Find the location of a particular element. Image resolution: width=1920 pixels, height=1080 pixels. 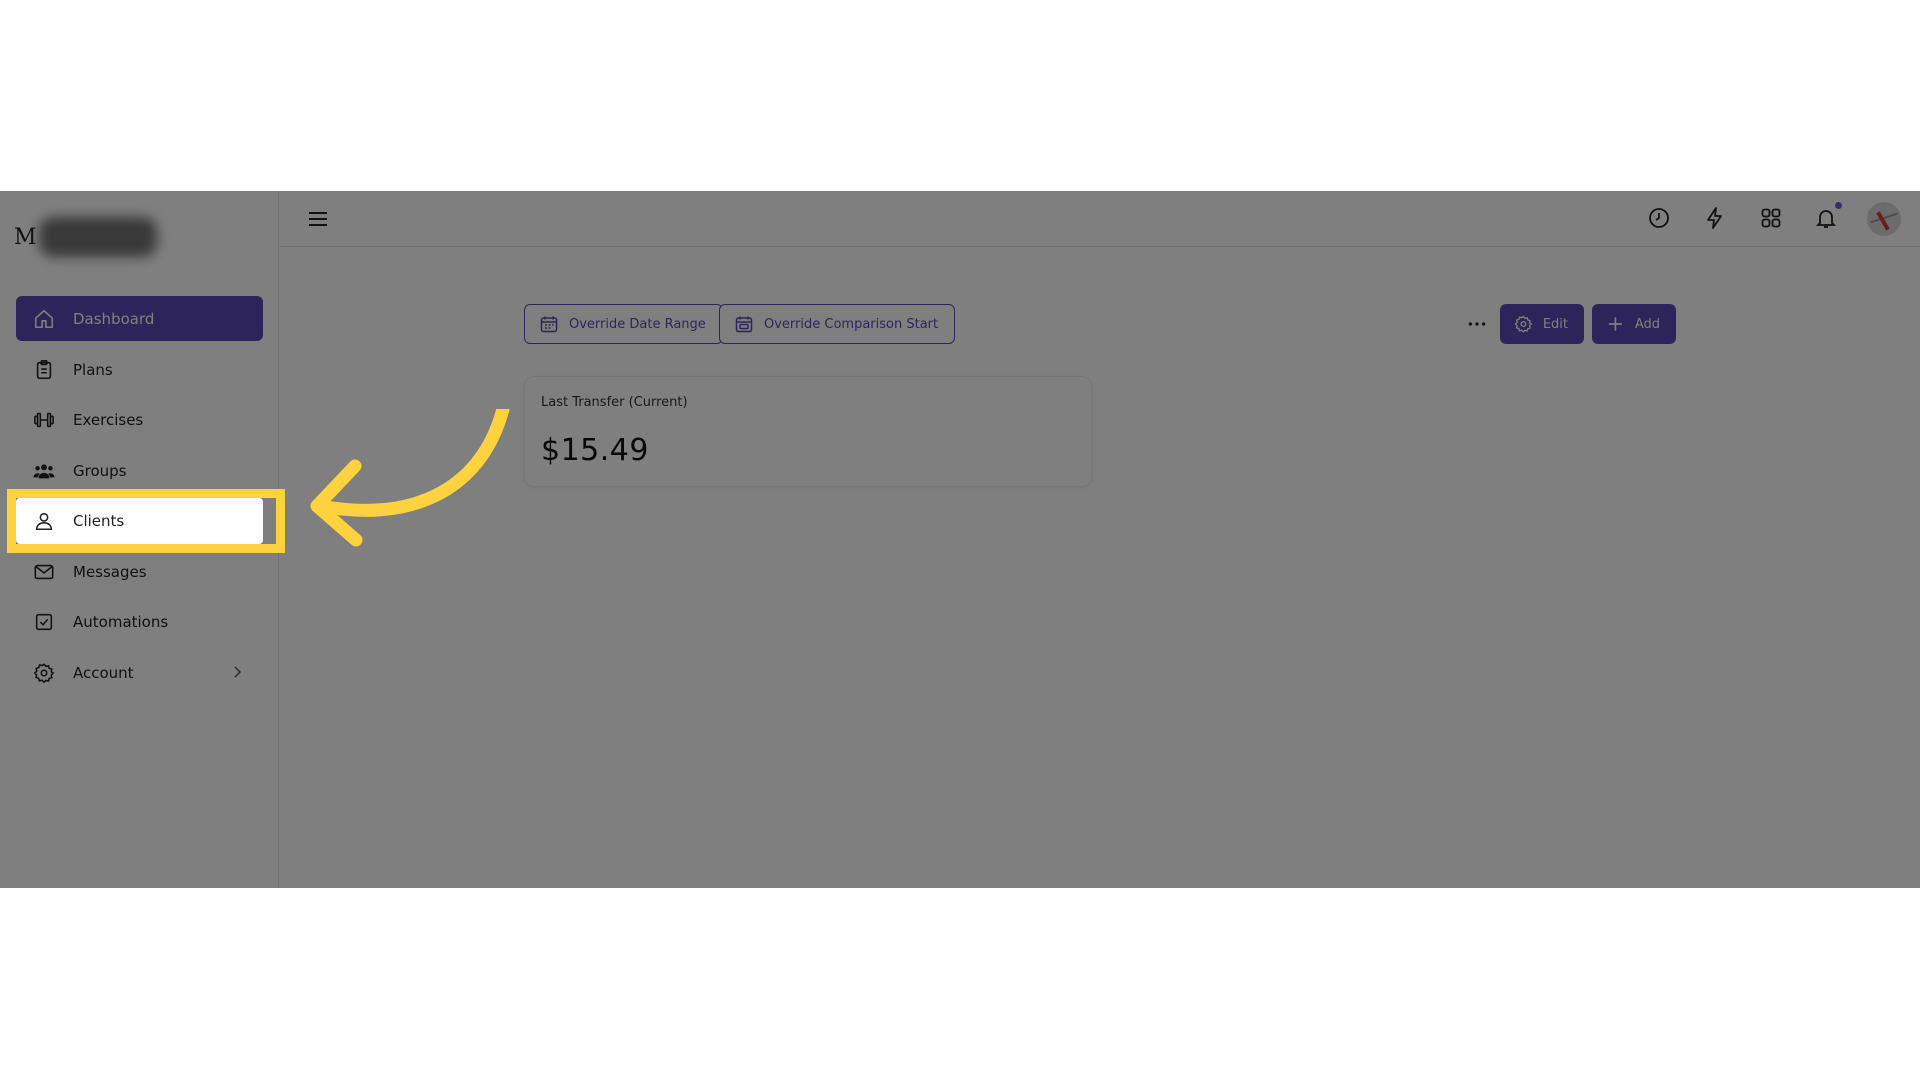

override-comparison-start-button: Override Comparison Start is located at coordinates (837, 324).